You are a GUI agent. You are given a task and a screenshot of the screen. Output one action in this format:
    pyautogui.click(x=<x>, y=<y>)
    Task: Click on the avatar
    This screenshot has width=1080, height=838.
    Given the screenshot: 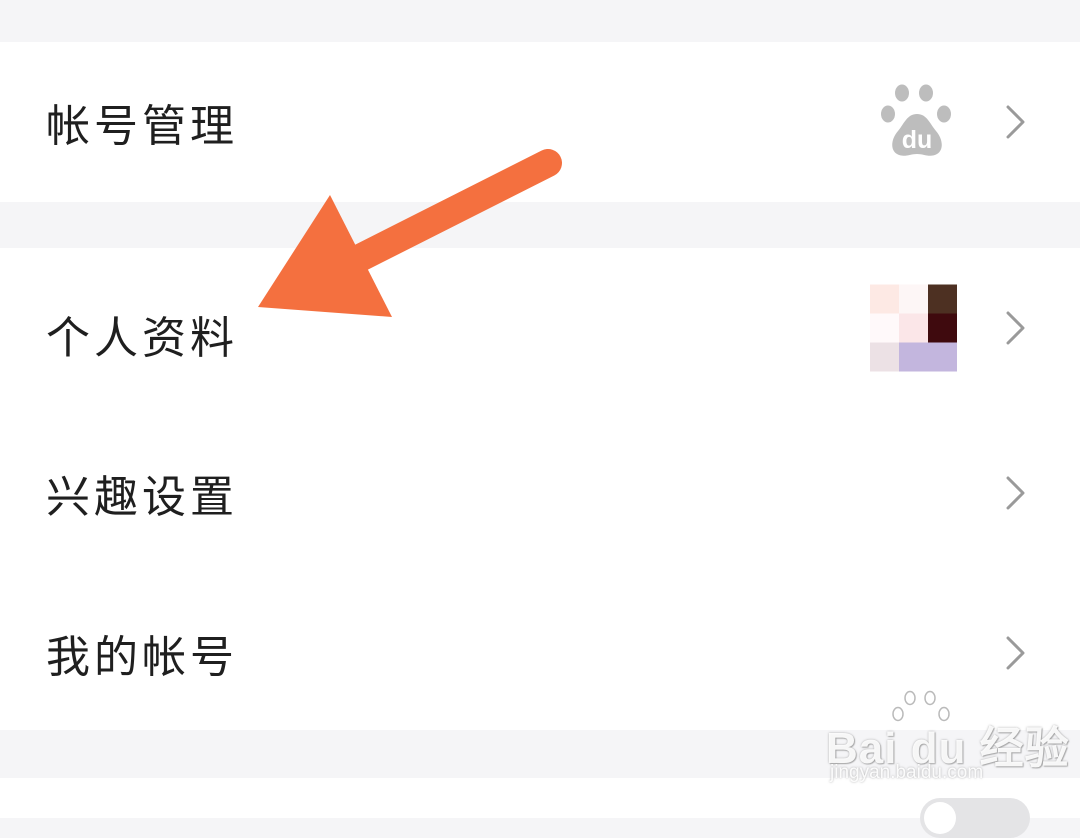 What is the action you would take?
    pyautogui.click(x=913, y=328)
    